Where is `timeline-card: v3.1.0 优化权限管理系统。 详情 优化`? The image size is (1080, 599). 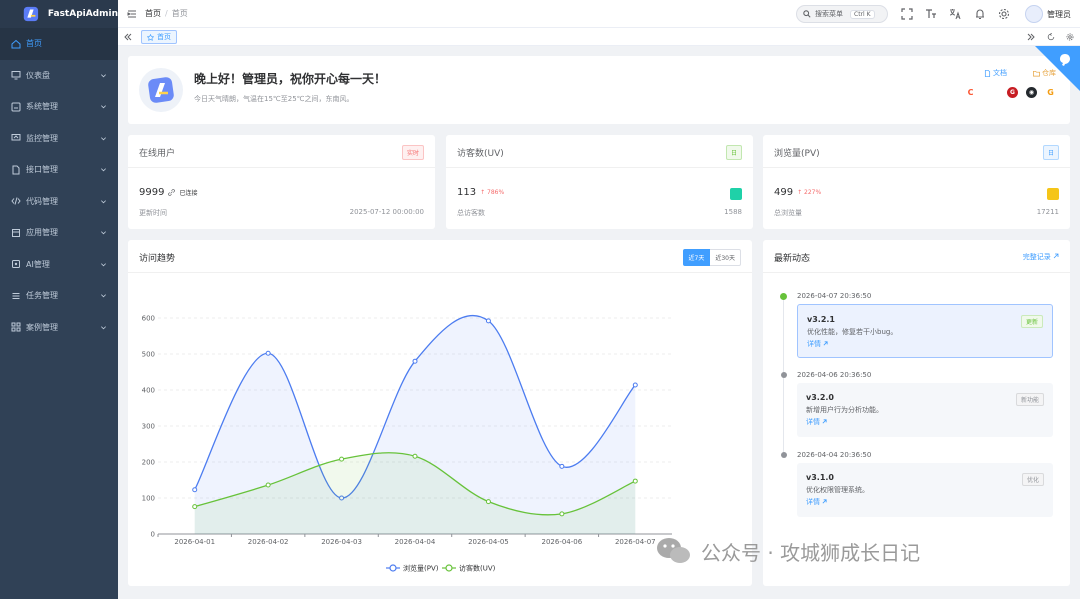
timeline-card: v3.1.0 优化权限管理系统。 详情 优化 is located at coordinates (925, 490).